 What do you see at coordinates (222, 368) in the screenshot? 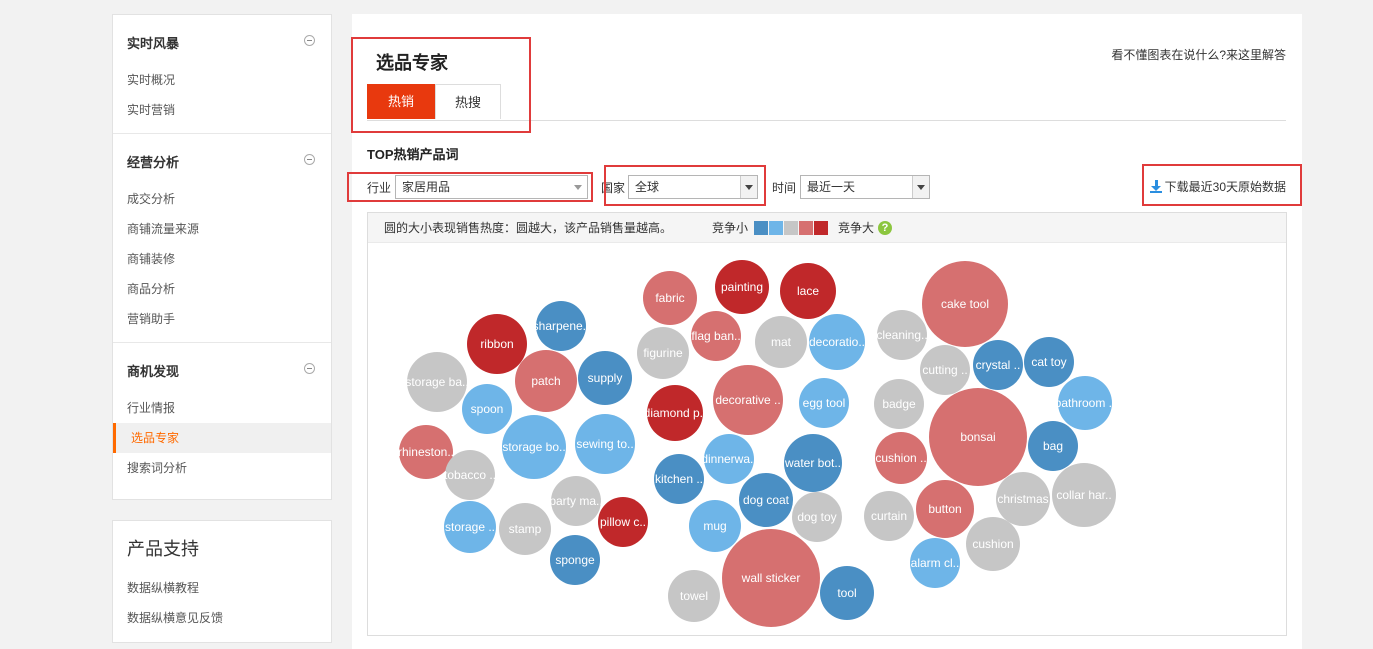
I see `nav-group-title: 商机发现` at bounding box center [222, 368].